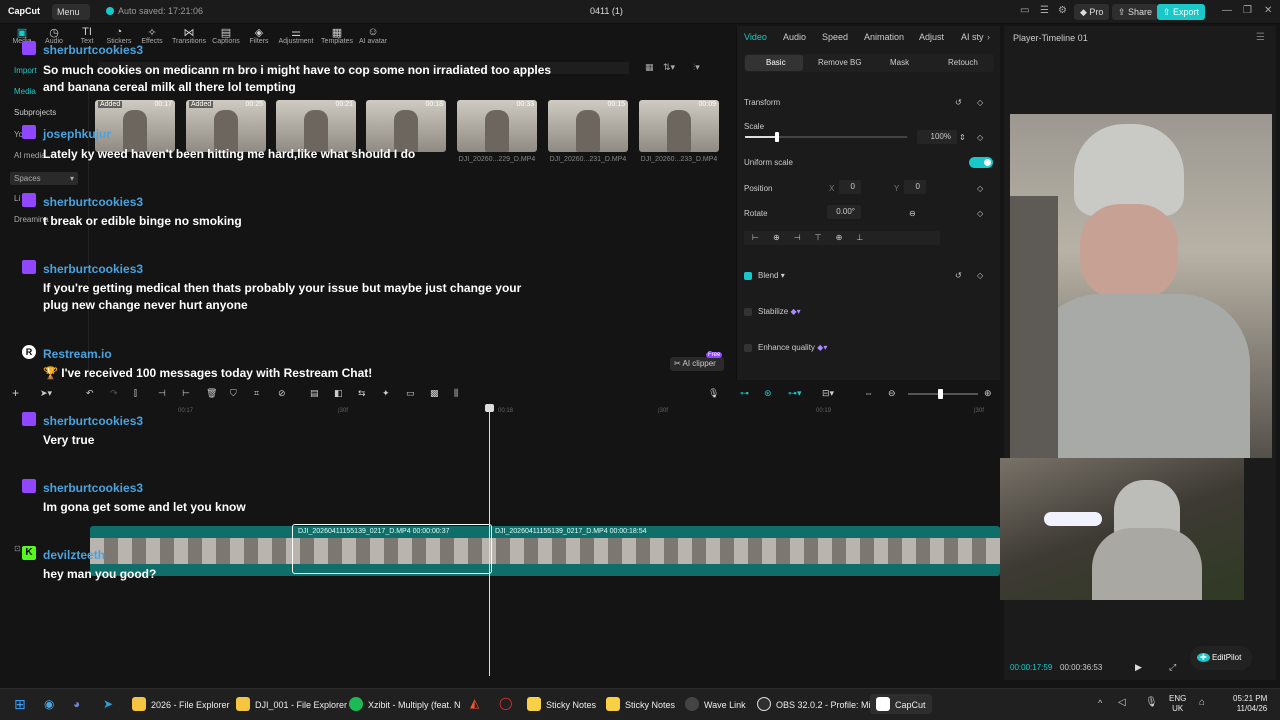 The height and width of the screenshot is (720, 1280). What do you see at coordinates (410, 393) in the screenshot?
I see `caption-icon: ▭` at bounding box center [410, 393].